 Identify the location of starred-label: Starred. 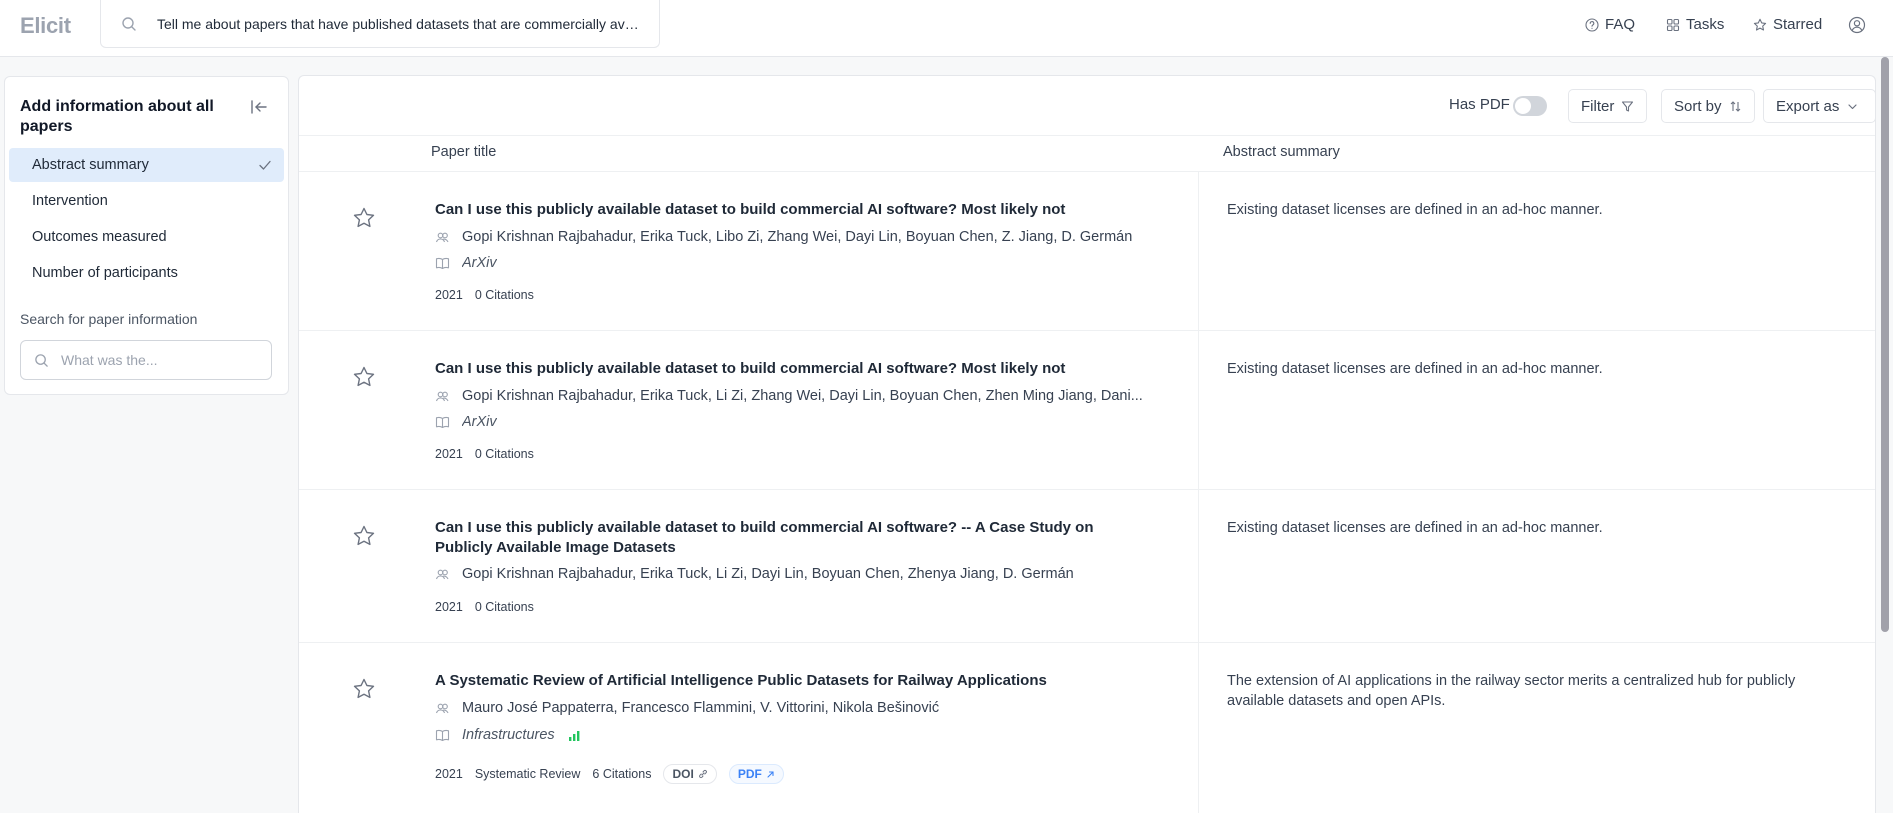
(1798, 24).